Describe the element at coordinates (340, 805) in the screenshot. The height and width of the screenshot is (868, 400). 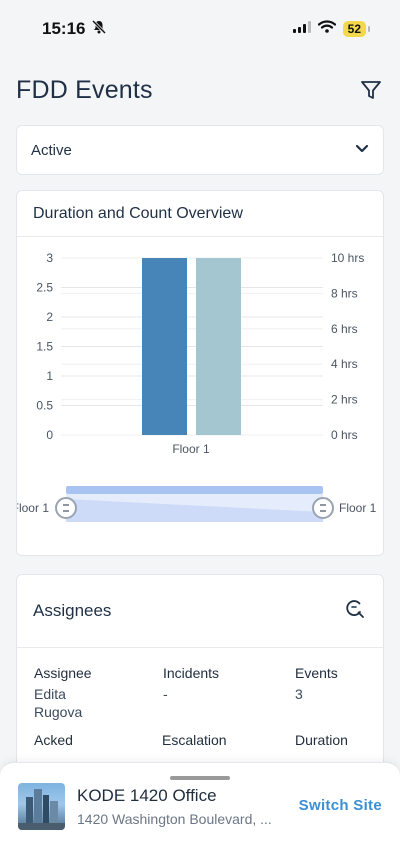
I see `switch-site-button: Switch Site` at that location.